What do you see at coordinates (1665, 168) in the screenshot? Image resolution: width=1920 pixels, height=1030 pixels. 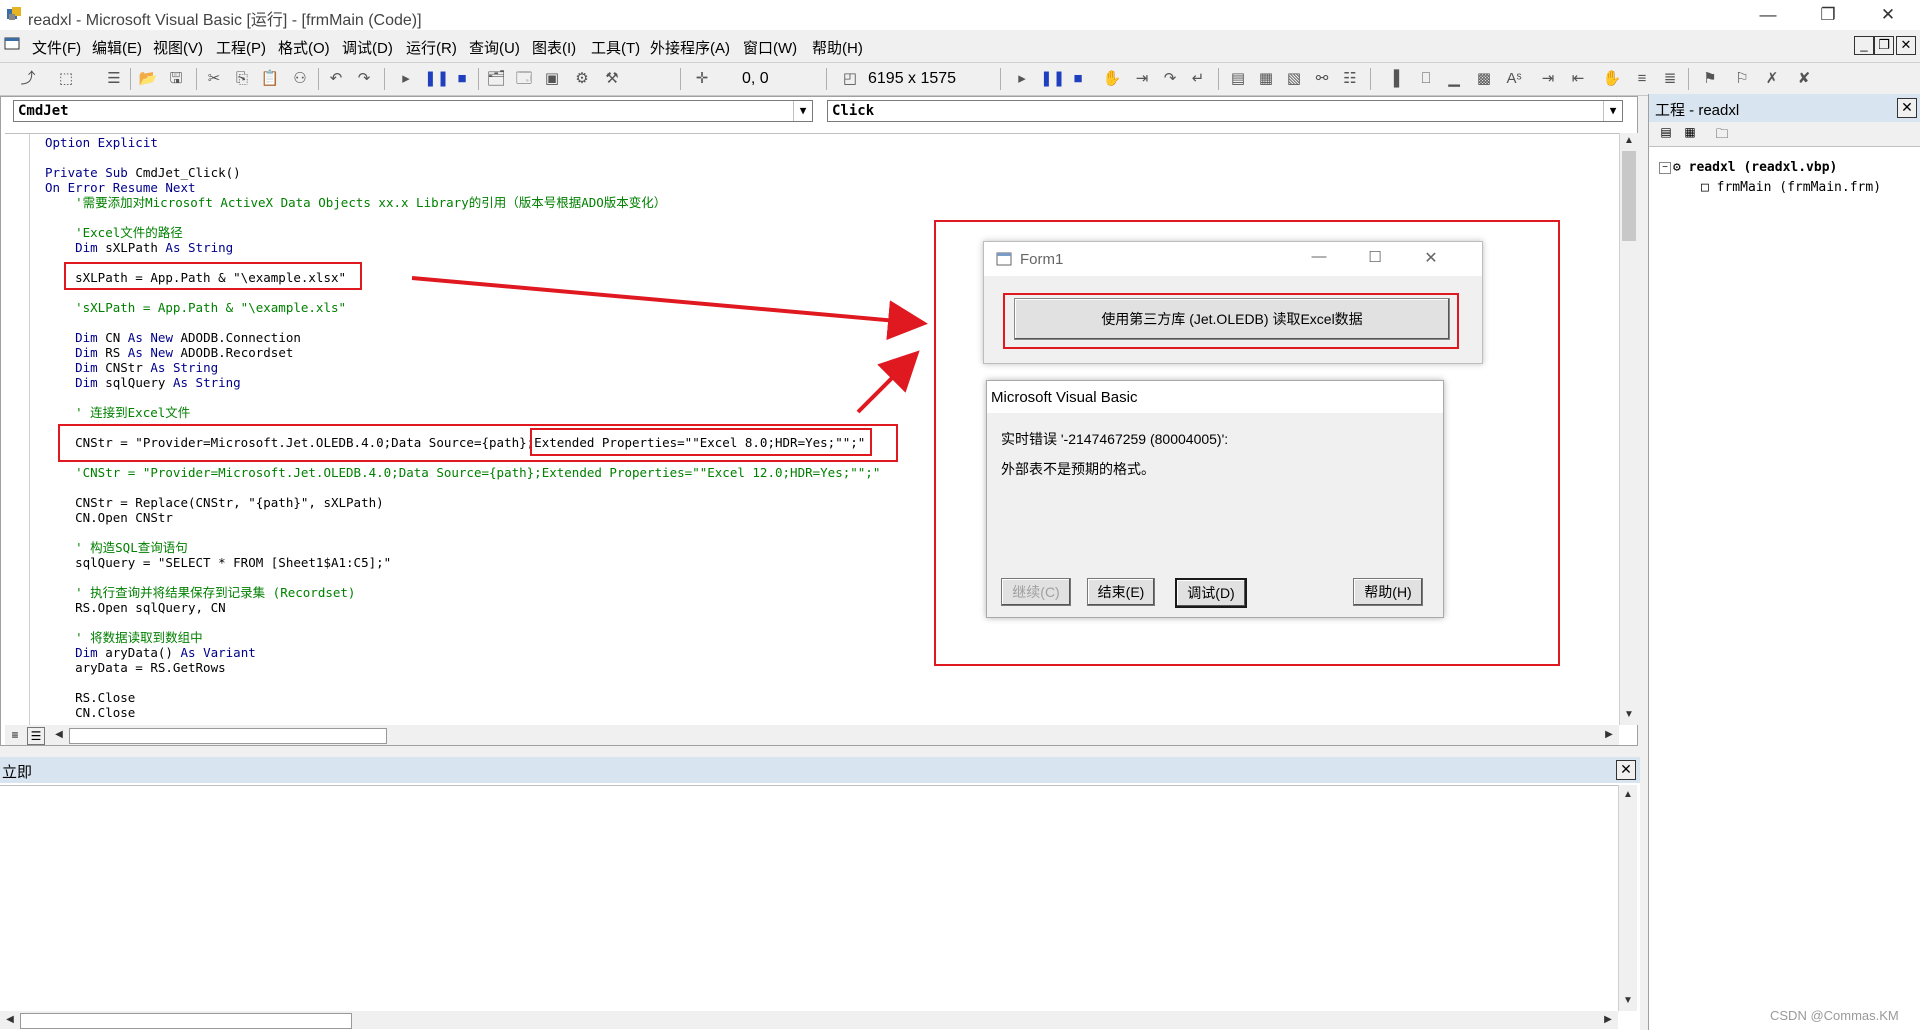 I see `collapse-icon: −` at bounding box center [1665, 168].